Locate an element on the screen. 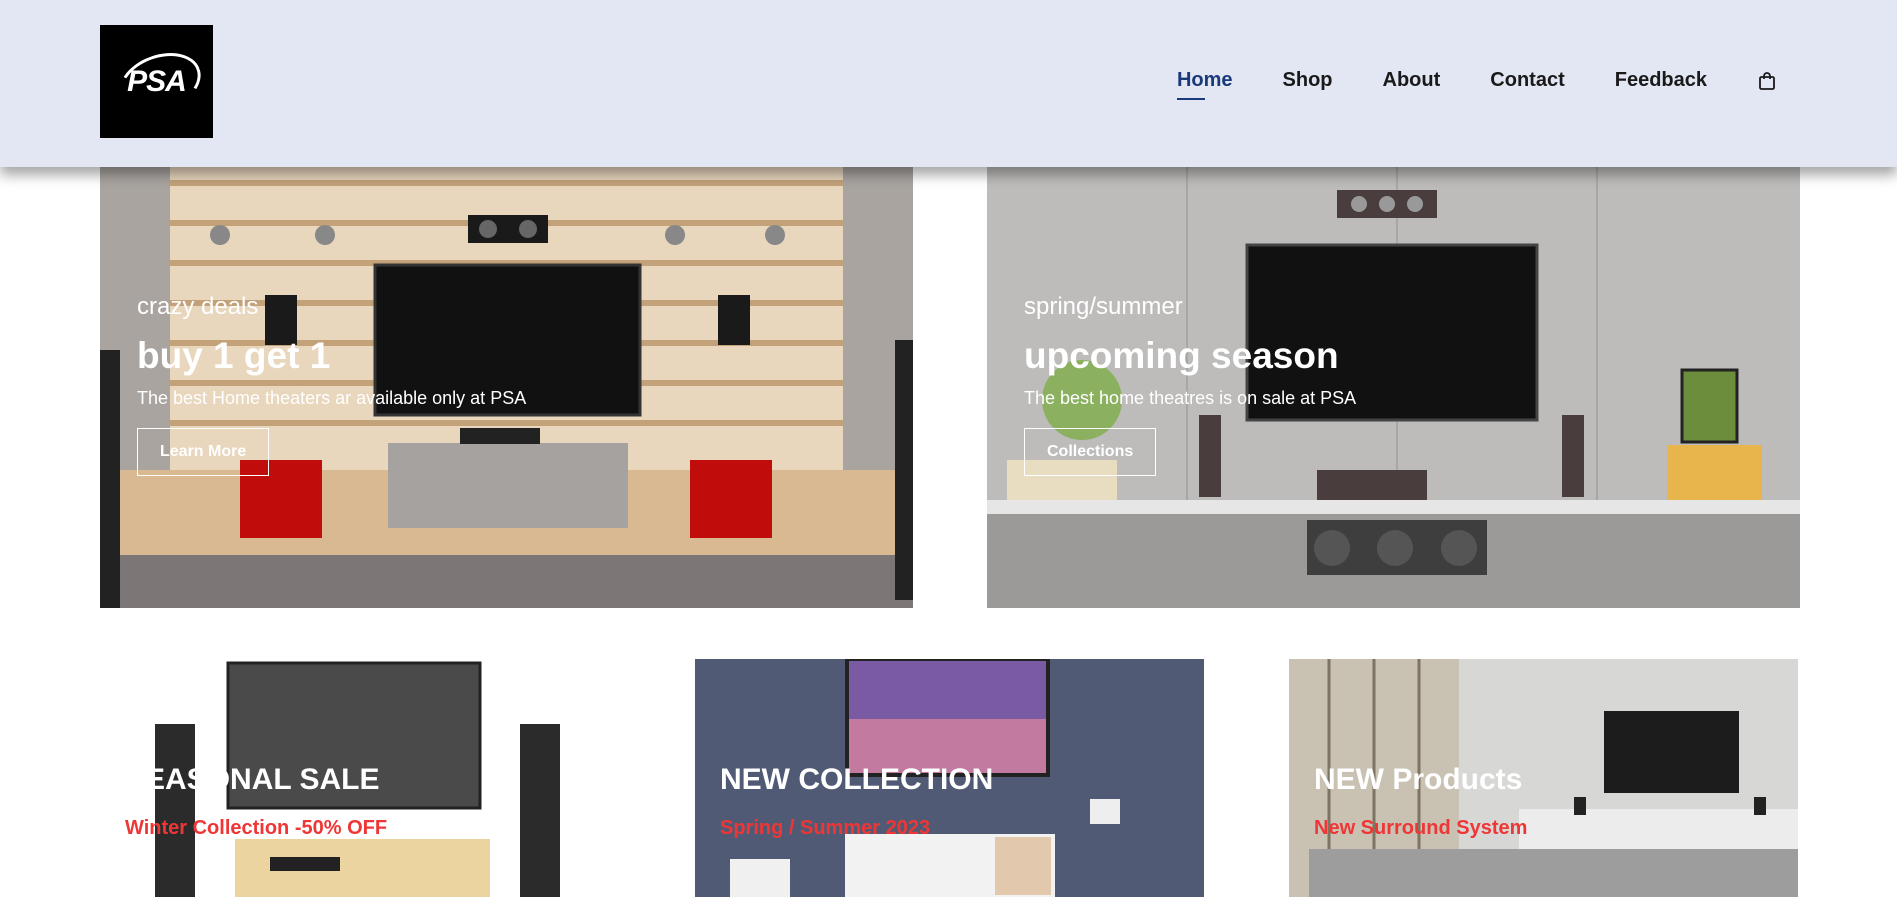 The image size is (1897, 897). card-title: NEW Products is located at coordinates (1418, 779).